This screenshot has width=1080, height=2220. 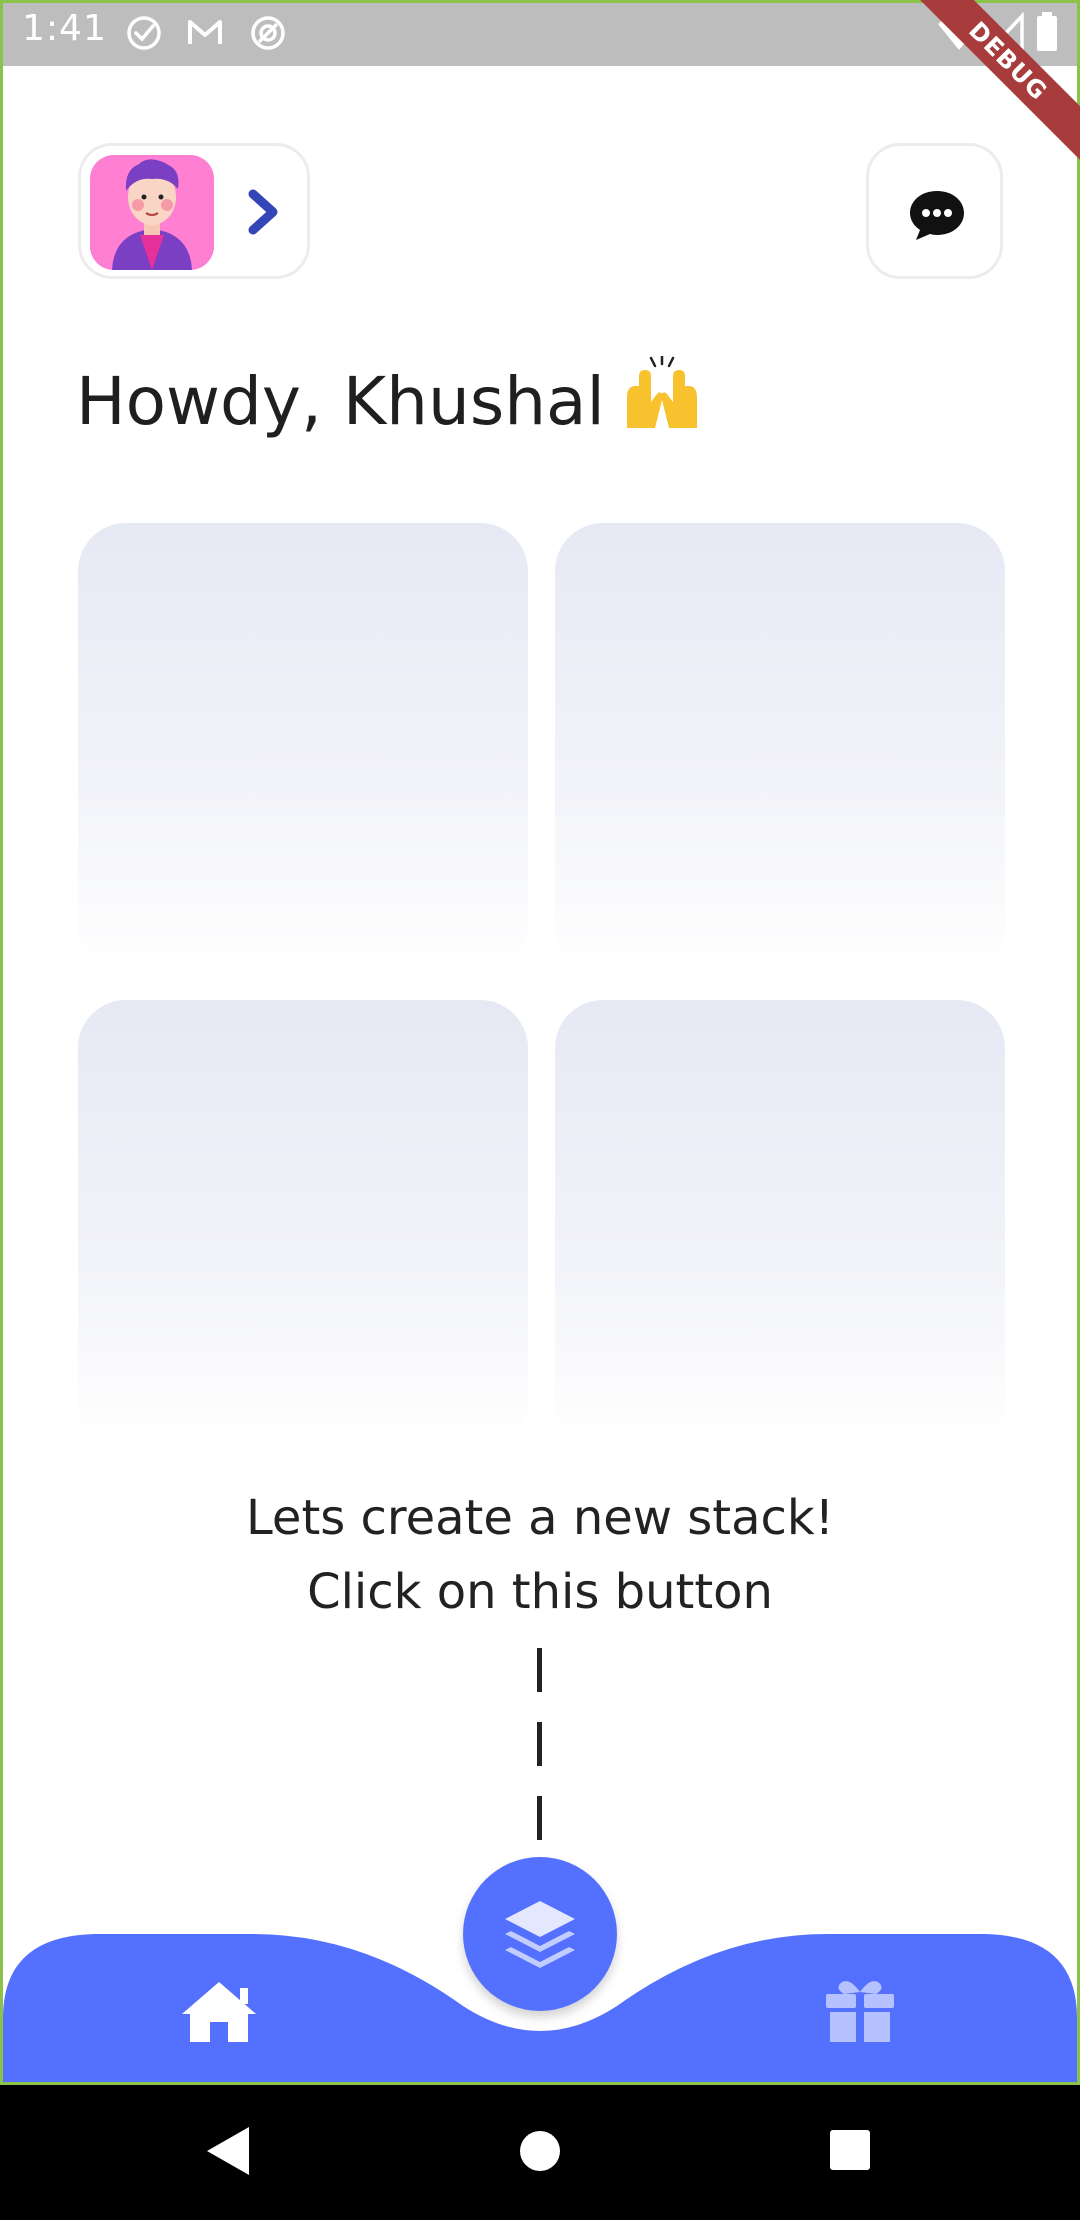 I want to click on layers-icon, so click(x=540, y=1934).